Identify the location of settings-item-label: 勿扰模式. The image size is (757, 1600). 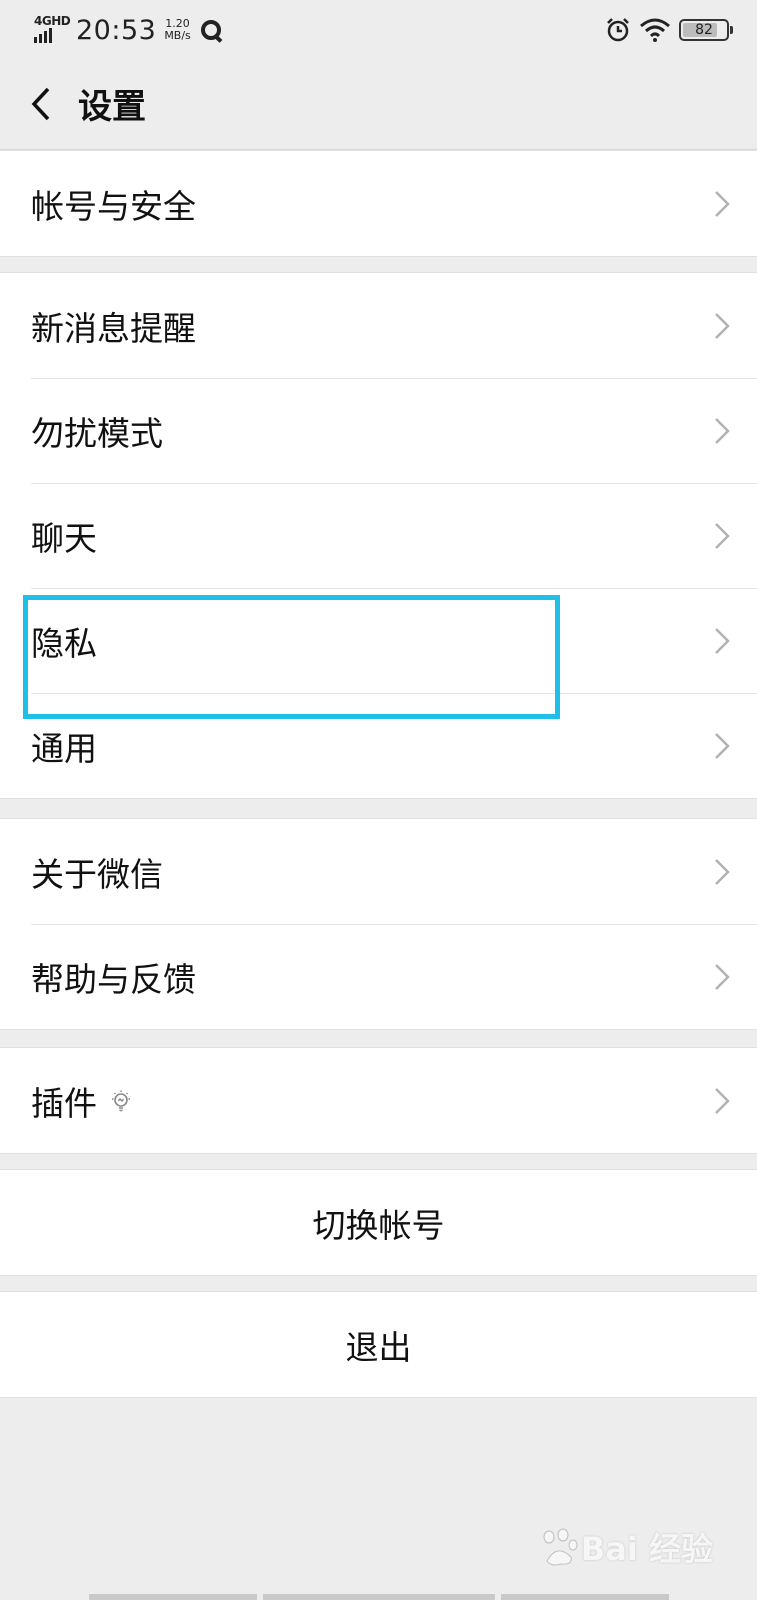
(97, 433).